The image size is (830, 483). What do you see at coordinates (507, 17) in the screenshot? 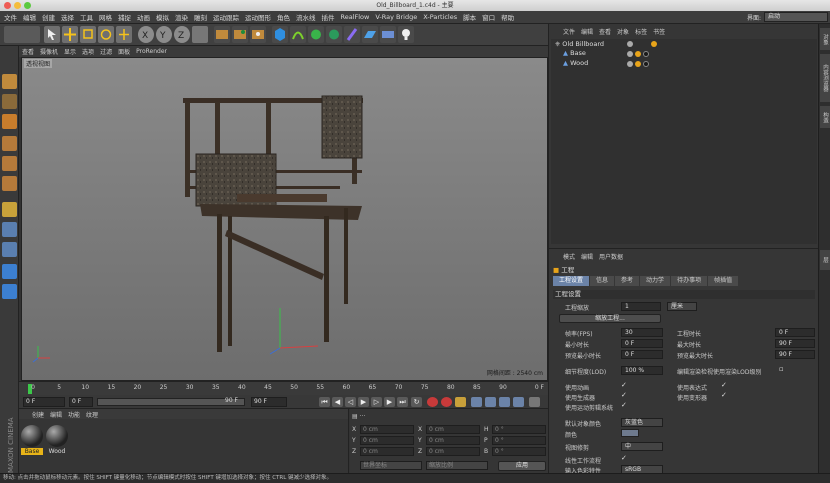
I see `menu-item-21: 帮助` at bounding box center [507, 17].